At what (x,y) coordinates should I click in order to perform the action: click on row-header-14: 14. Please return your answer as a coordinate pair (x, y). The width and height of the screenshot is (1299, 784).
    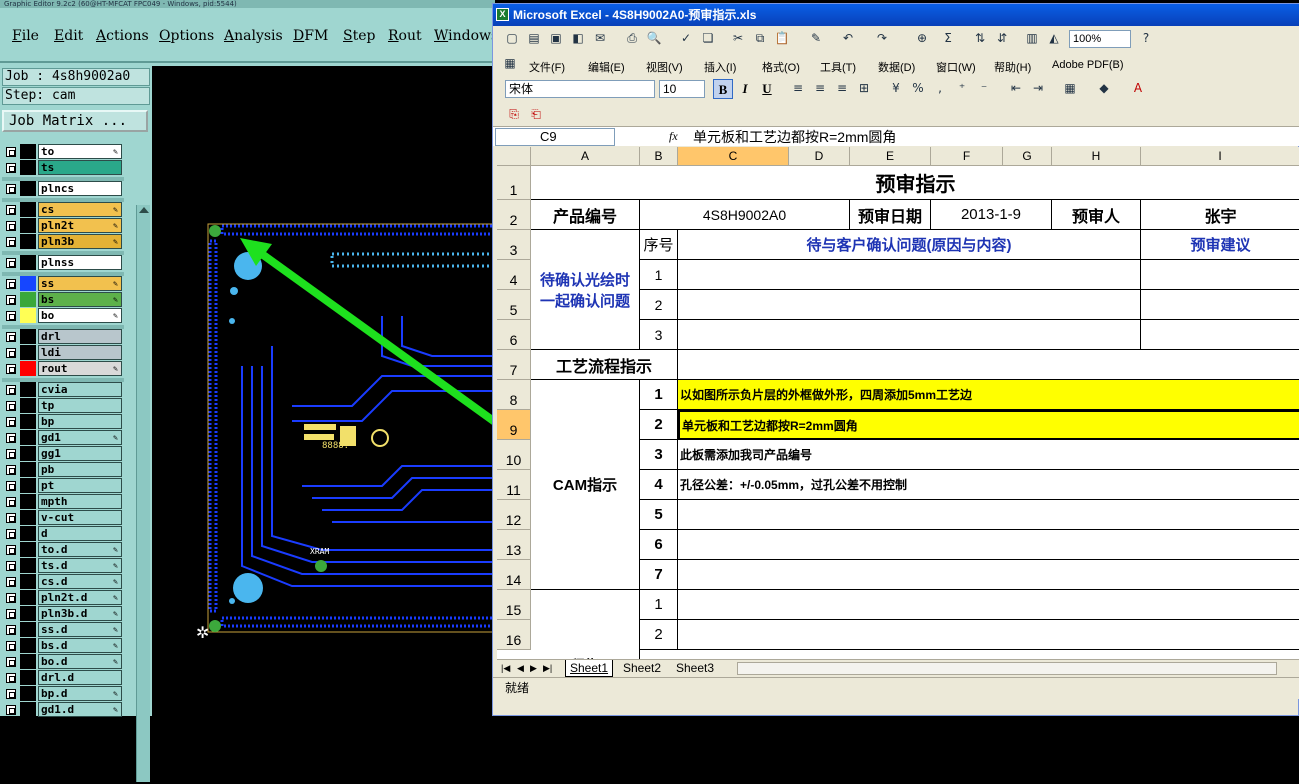
    Looking at the image, I should click on (514, 575).